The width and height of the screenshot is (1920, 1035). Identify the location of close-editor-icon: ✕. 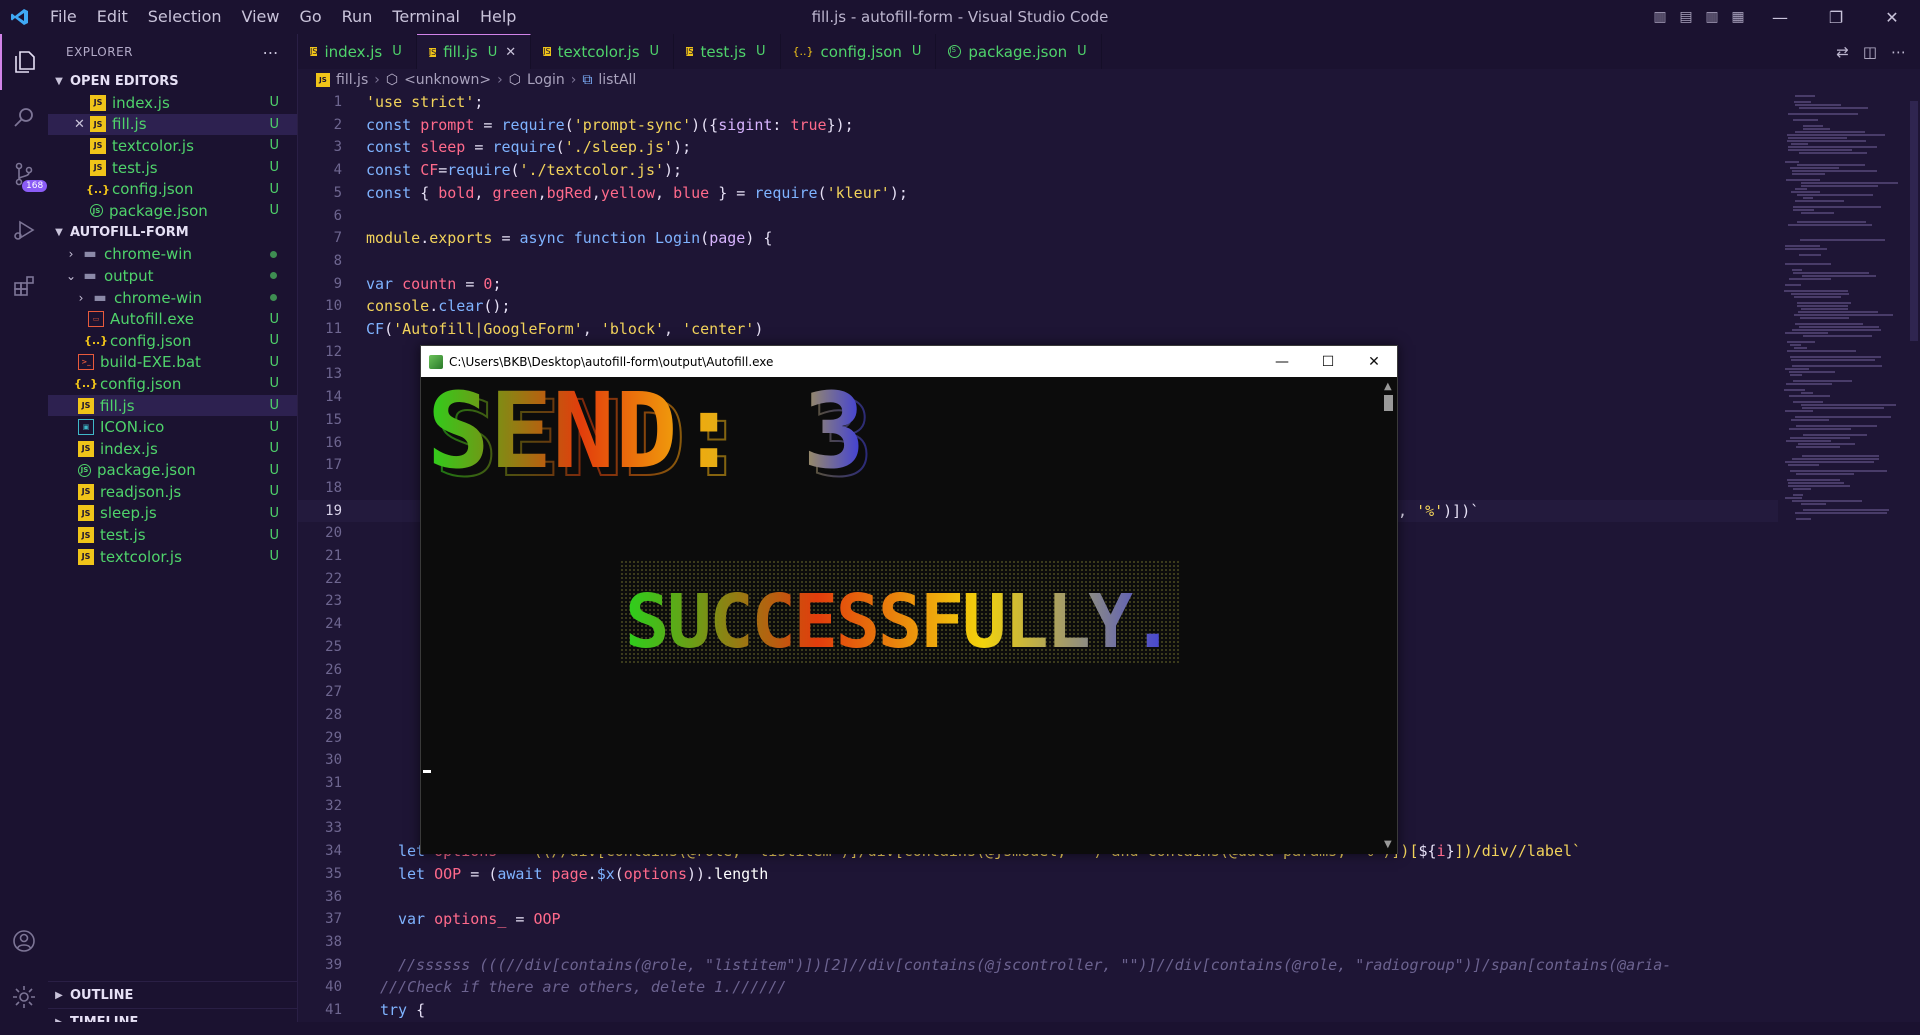
(79, 124).